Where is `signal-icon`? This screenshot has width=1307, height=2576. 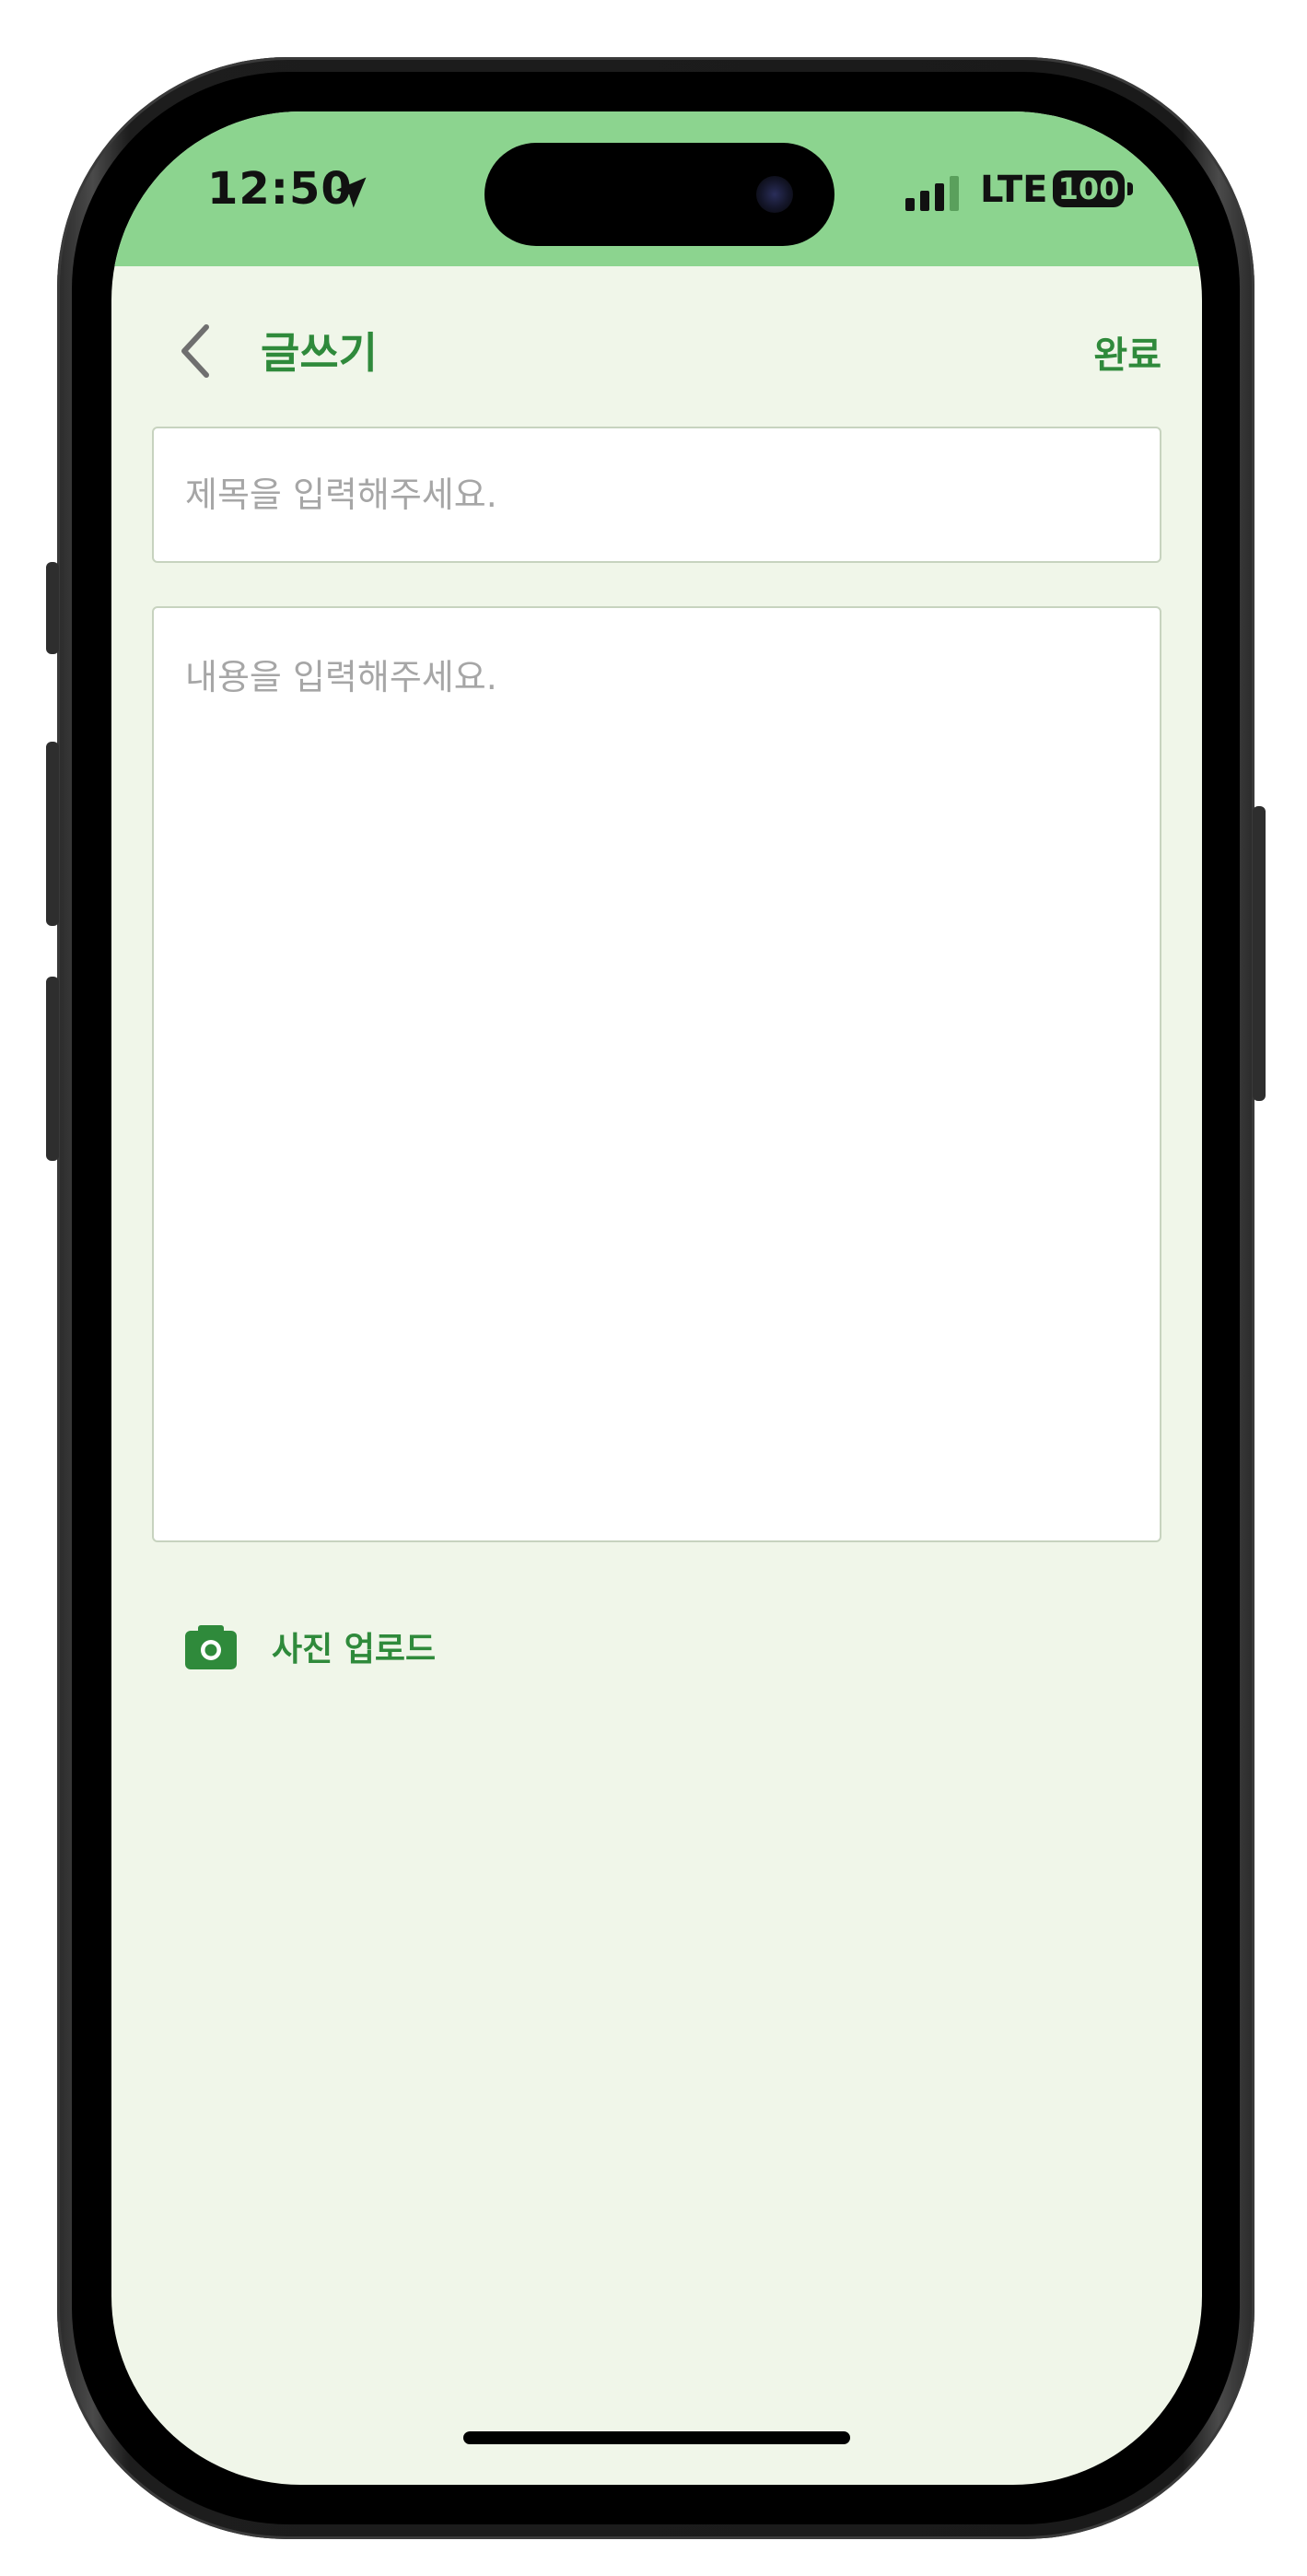 signal-icon is located at coordinates (932, 193).